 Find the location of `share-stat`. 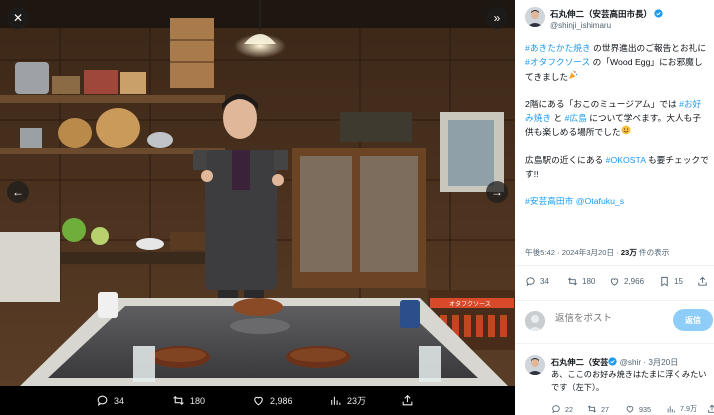

share-stat is located at coordinates (702, 281).